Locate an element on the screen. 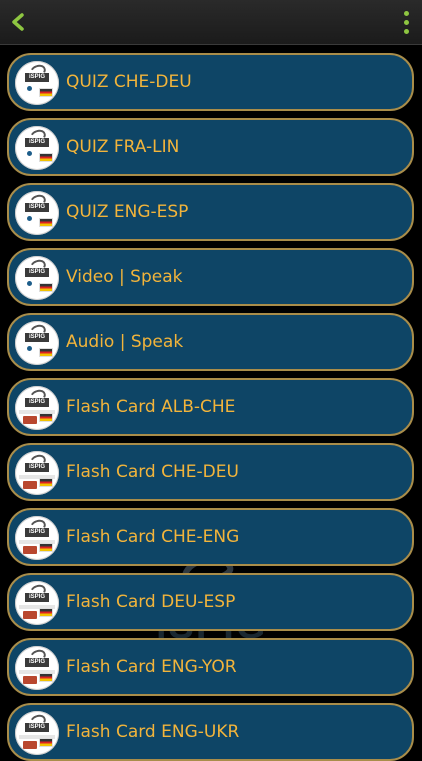 Image resolution: width=422 pixels, height=761 pixels. list-item-label: Flash Card ENG-UKR is located at coordinates (153, 732).